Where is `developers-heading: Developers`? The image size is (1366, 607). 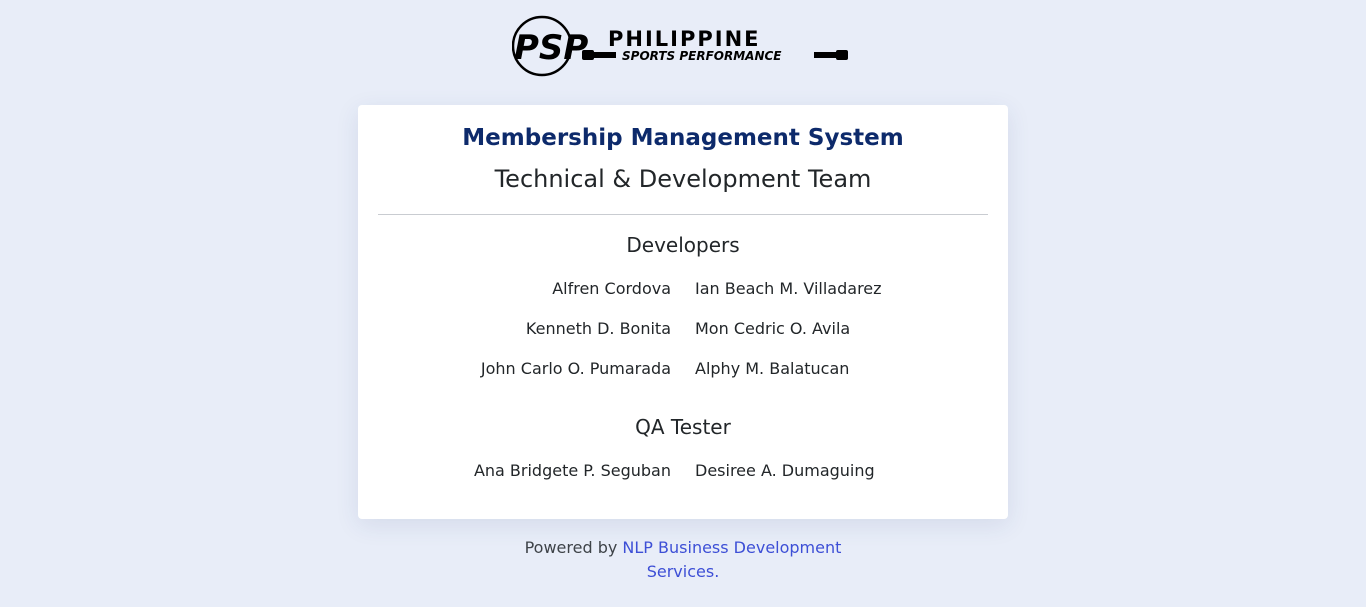
developers-heading: Developers is located at coordinates (683, 245).